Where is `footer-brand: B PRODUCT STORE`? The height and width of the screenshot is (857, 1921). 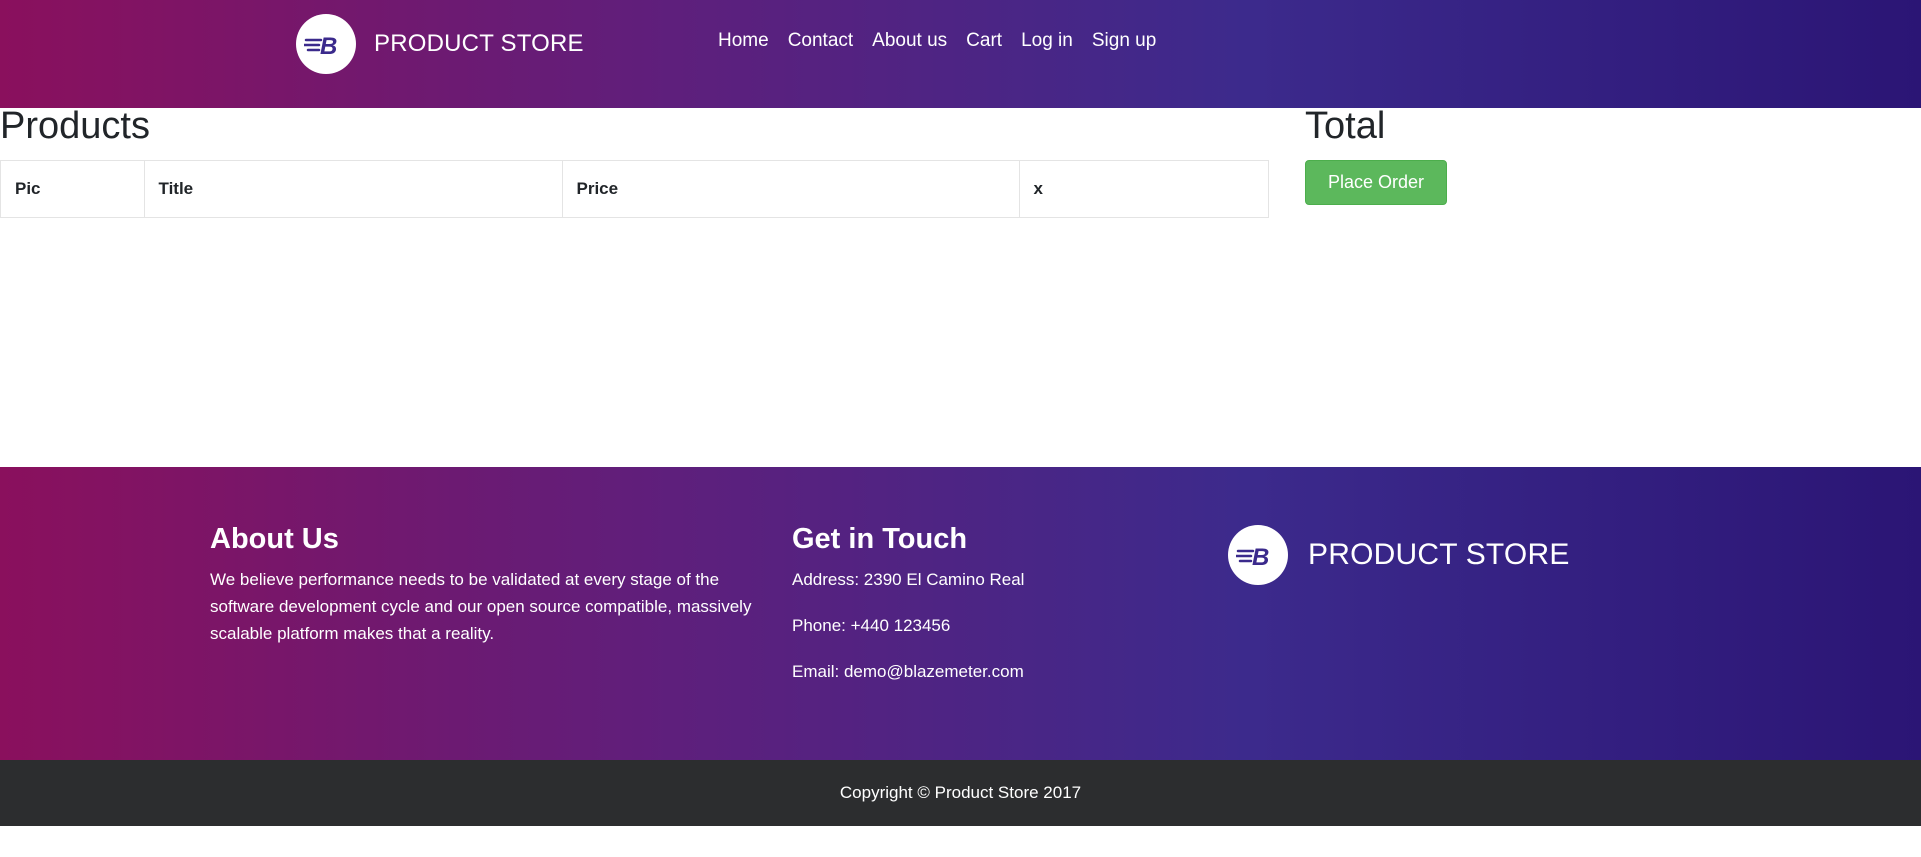
footer-brand: B PRODUCT STORE is located at coordinates (1399, 555).